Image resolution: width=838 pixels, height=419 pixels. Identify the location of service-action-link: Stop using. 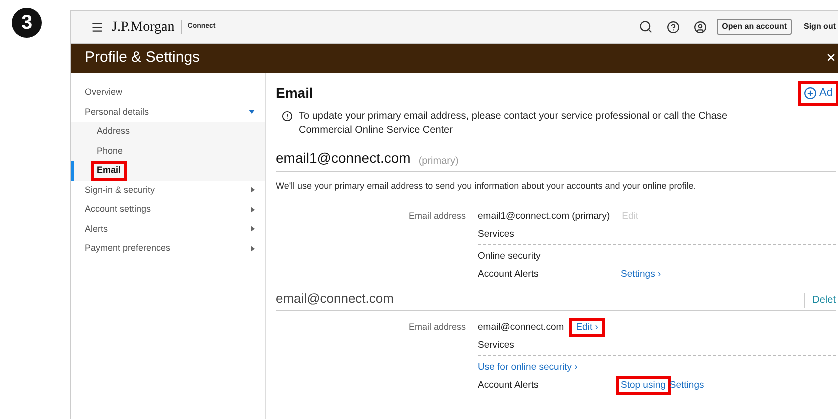
(643, 385).